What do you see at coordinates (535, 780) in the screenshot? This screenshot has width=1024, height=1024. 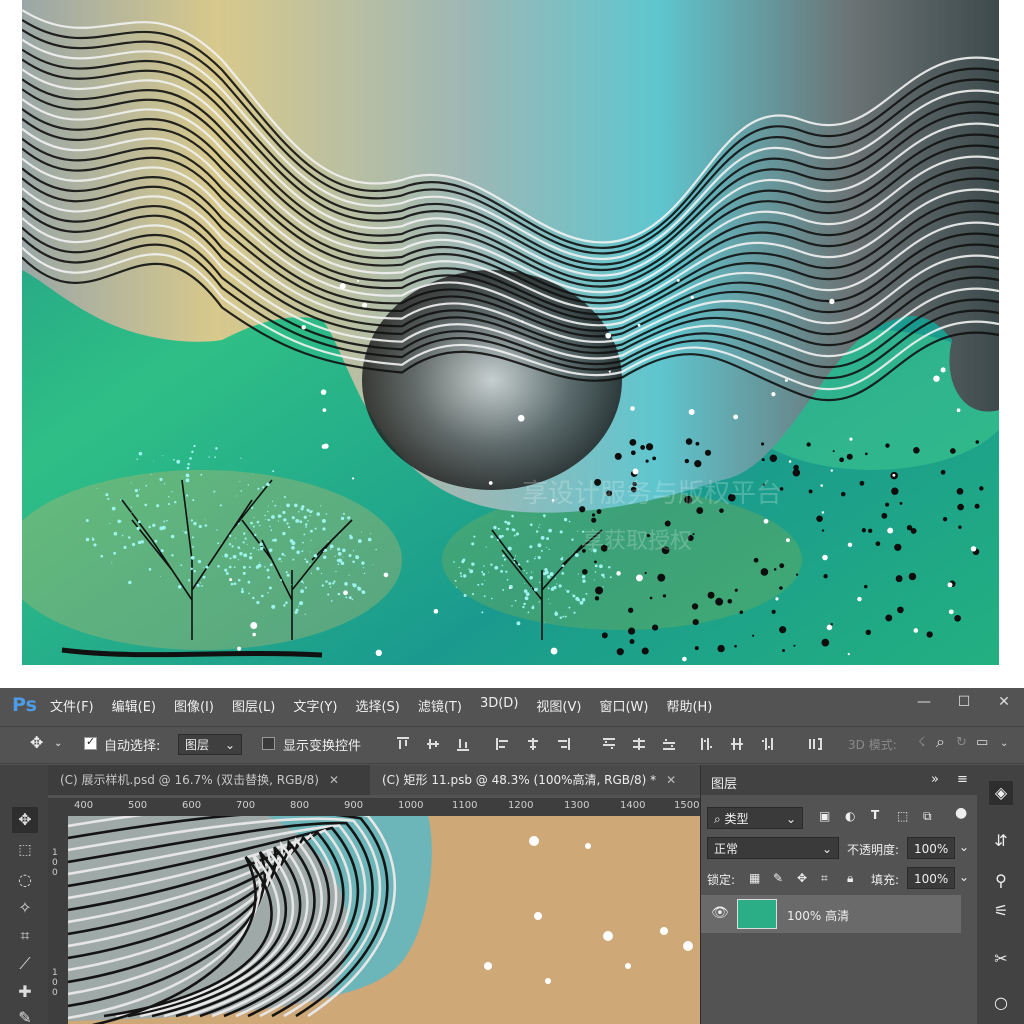 I see `tab-rectangle-11: (C) 矩形 11.psb @ 48.3% (100%高清, RGB/8) * ✕` at bounding box center [535, 780].